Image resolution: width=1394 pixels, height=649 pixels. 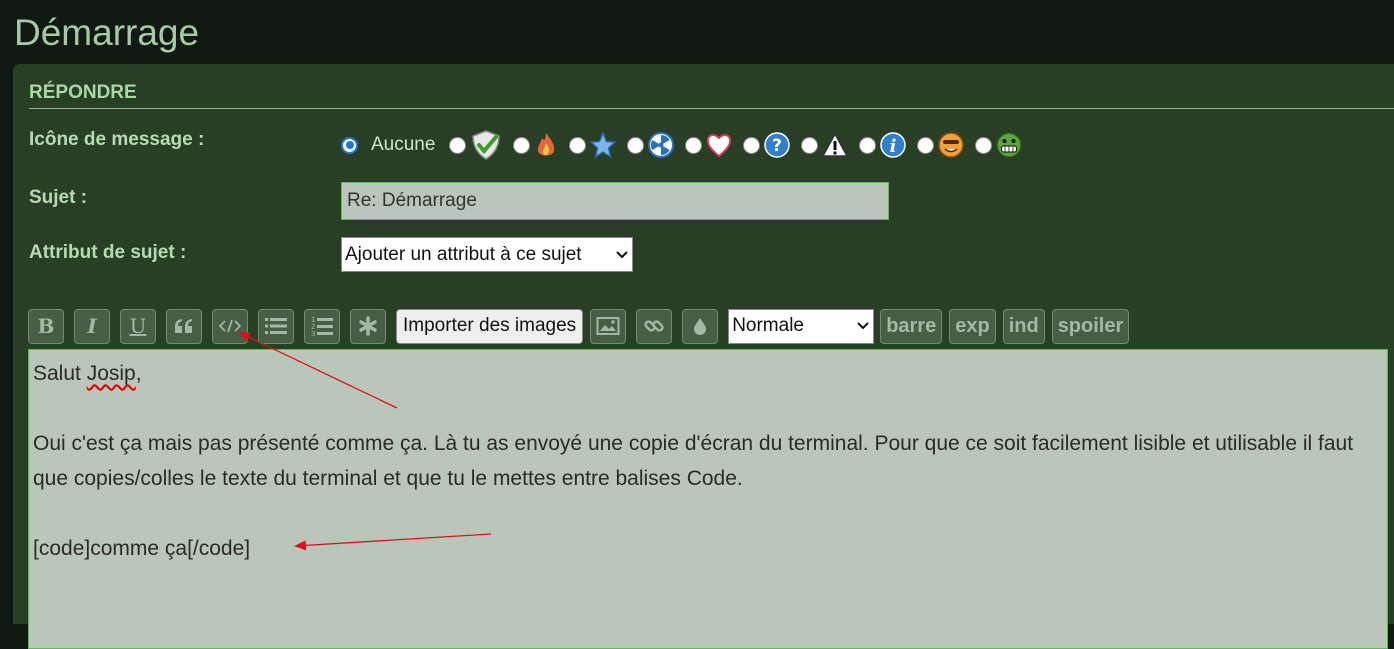 I want to click on icon-option-smiley, so click(x=941, y=145).